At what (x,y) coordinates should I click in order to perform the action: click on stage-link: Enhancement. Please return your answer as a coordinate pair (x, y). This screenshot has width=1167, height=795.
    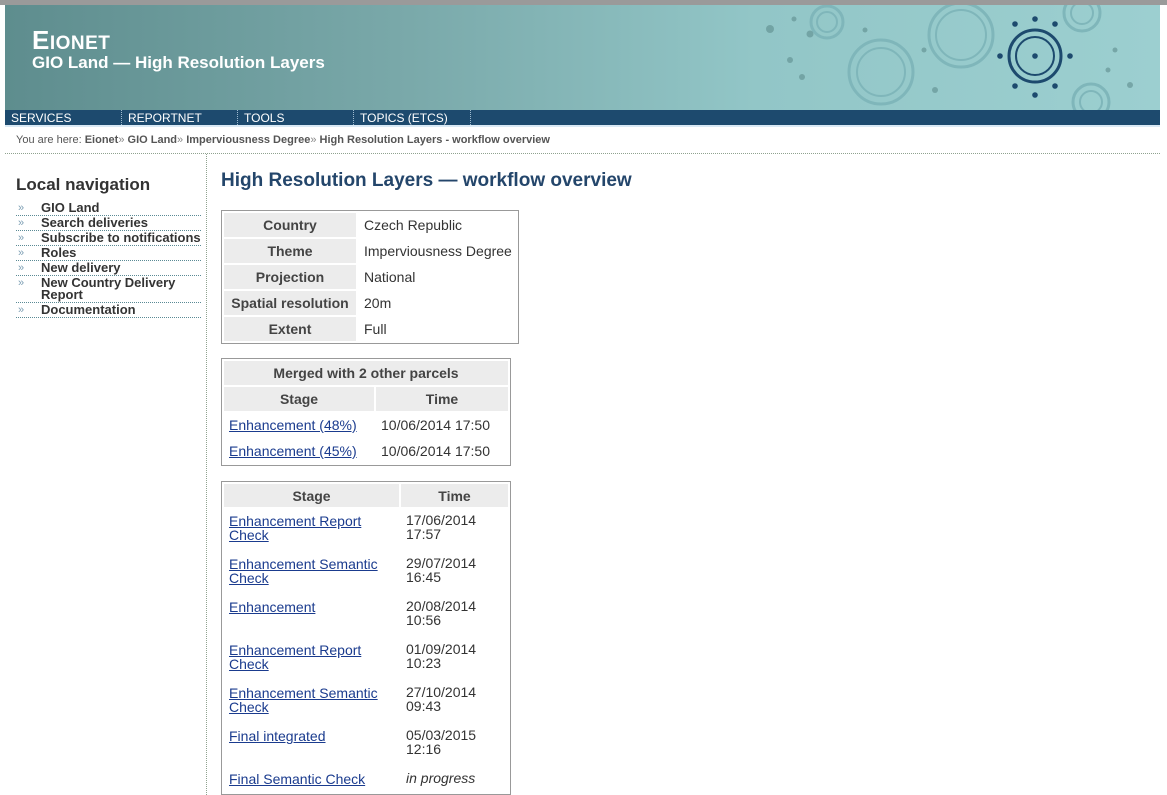
    Looking at the image, I should click on (313, 605).